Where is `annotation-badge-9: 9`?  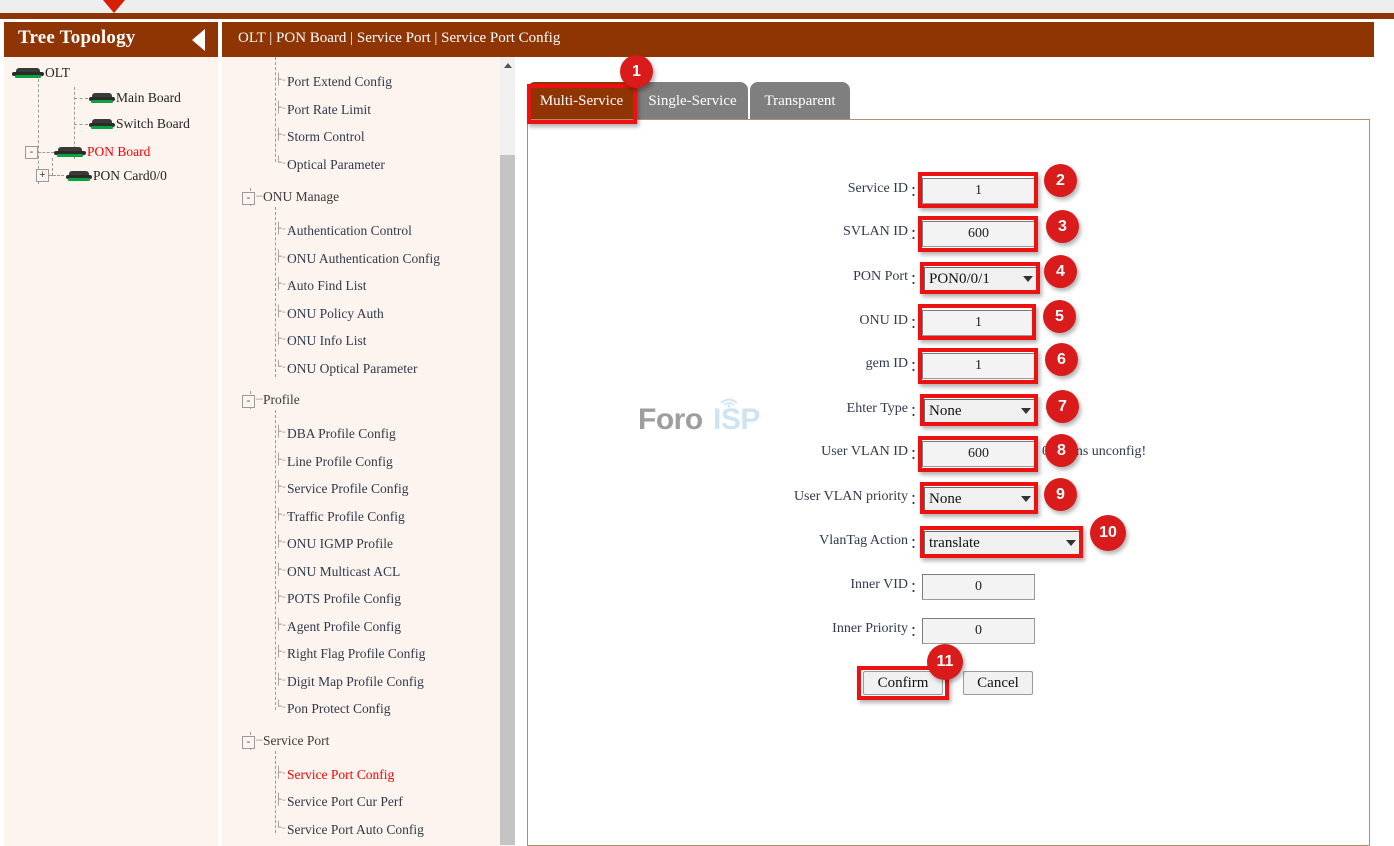 annotation-badge-9: 9 is located at coordinates (1060, 494).